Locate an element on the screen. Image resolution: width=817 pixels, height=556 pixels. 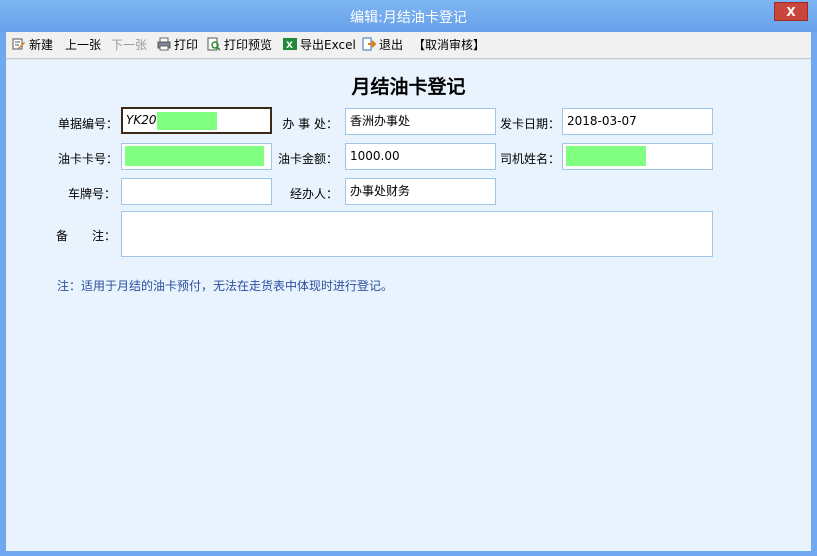
issue-date-field: 2018-03-07 is located at coordinates (637, 121).